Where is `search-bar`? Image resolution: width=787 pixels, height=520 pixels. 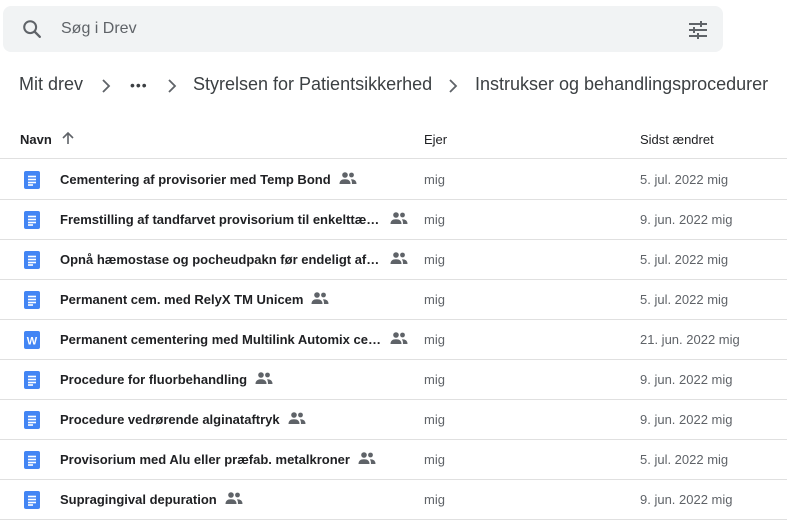 search-bar is located at coordinates (363, 29).